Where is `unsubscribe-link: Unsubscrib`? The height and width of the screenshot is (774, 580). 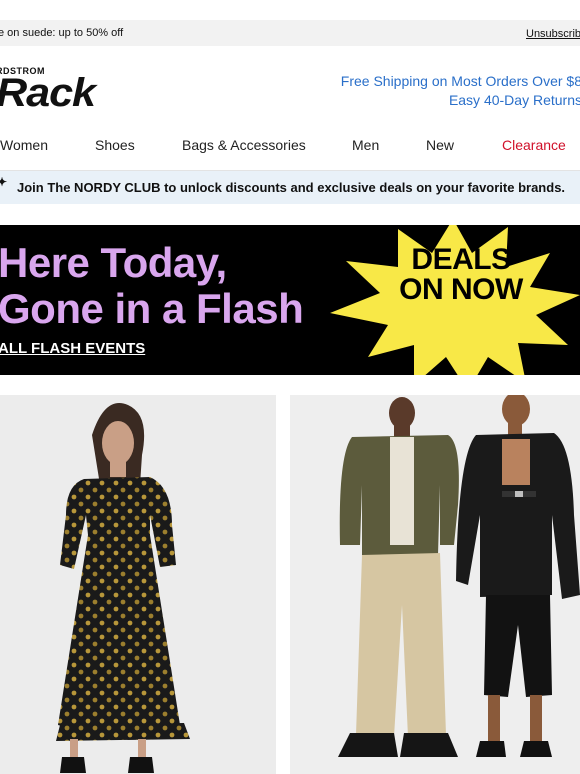 unsubscribe-link: Unsubscrib is located at coordinates (553, 34).